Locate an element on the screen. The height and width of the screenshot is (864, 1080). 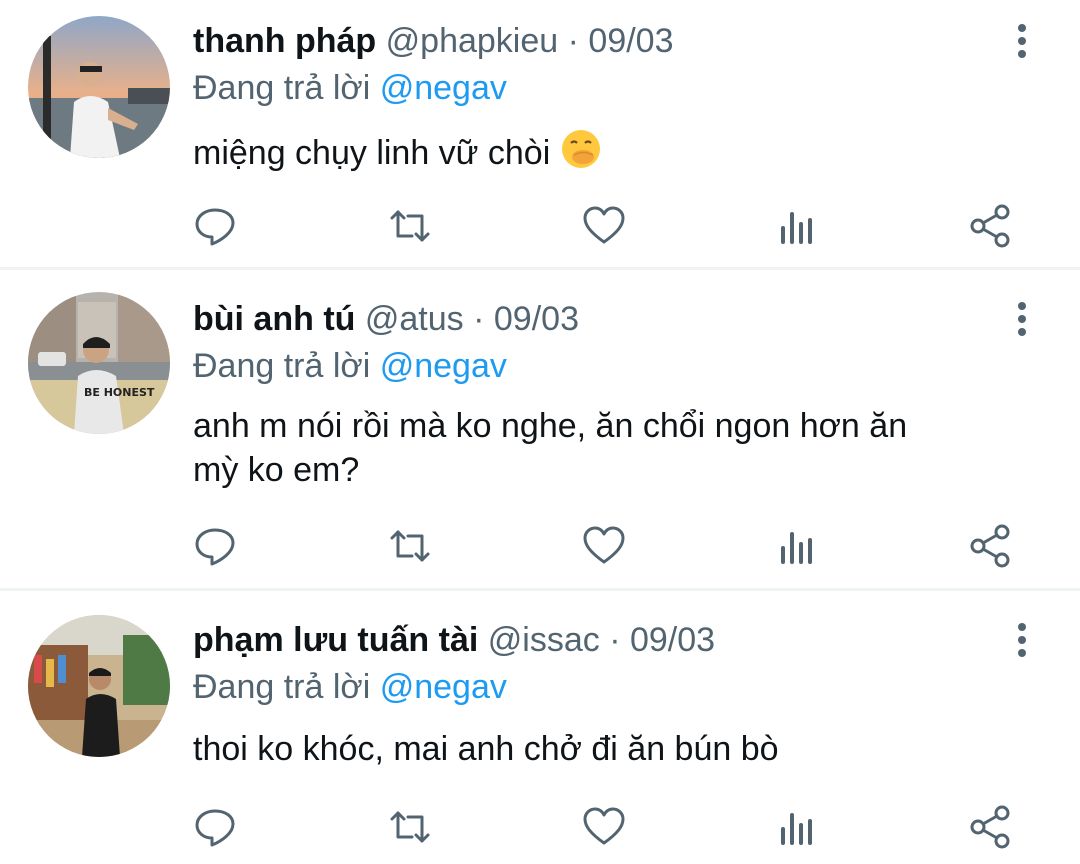
tweet-text-content: miệng chụy linh vữ chòi is located at coordinates (372, 153).